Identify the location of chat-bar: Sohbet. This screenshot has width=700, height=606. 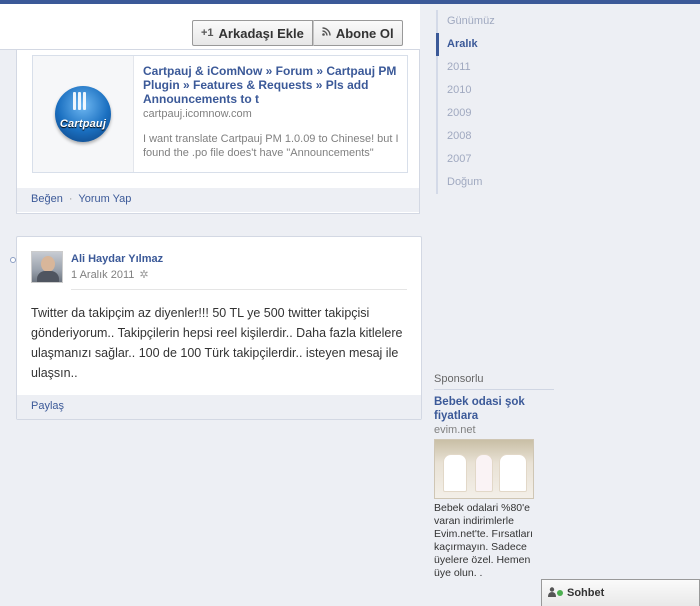
(620, 592).